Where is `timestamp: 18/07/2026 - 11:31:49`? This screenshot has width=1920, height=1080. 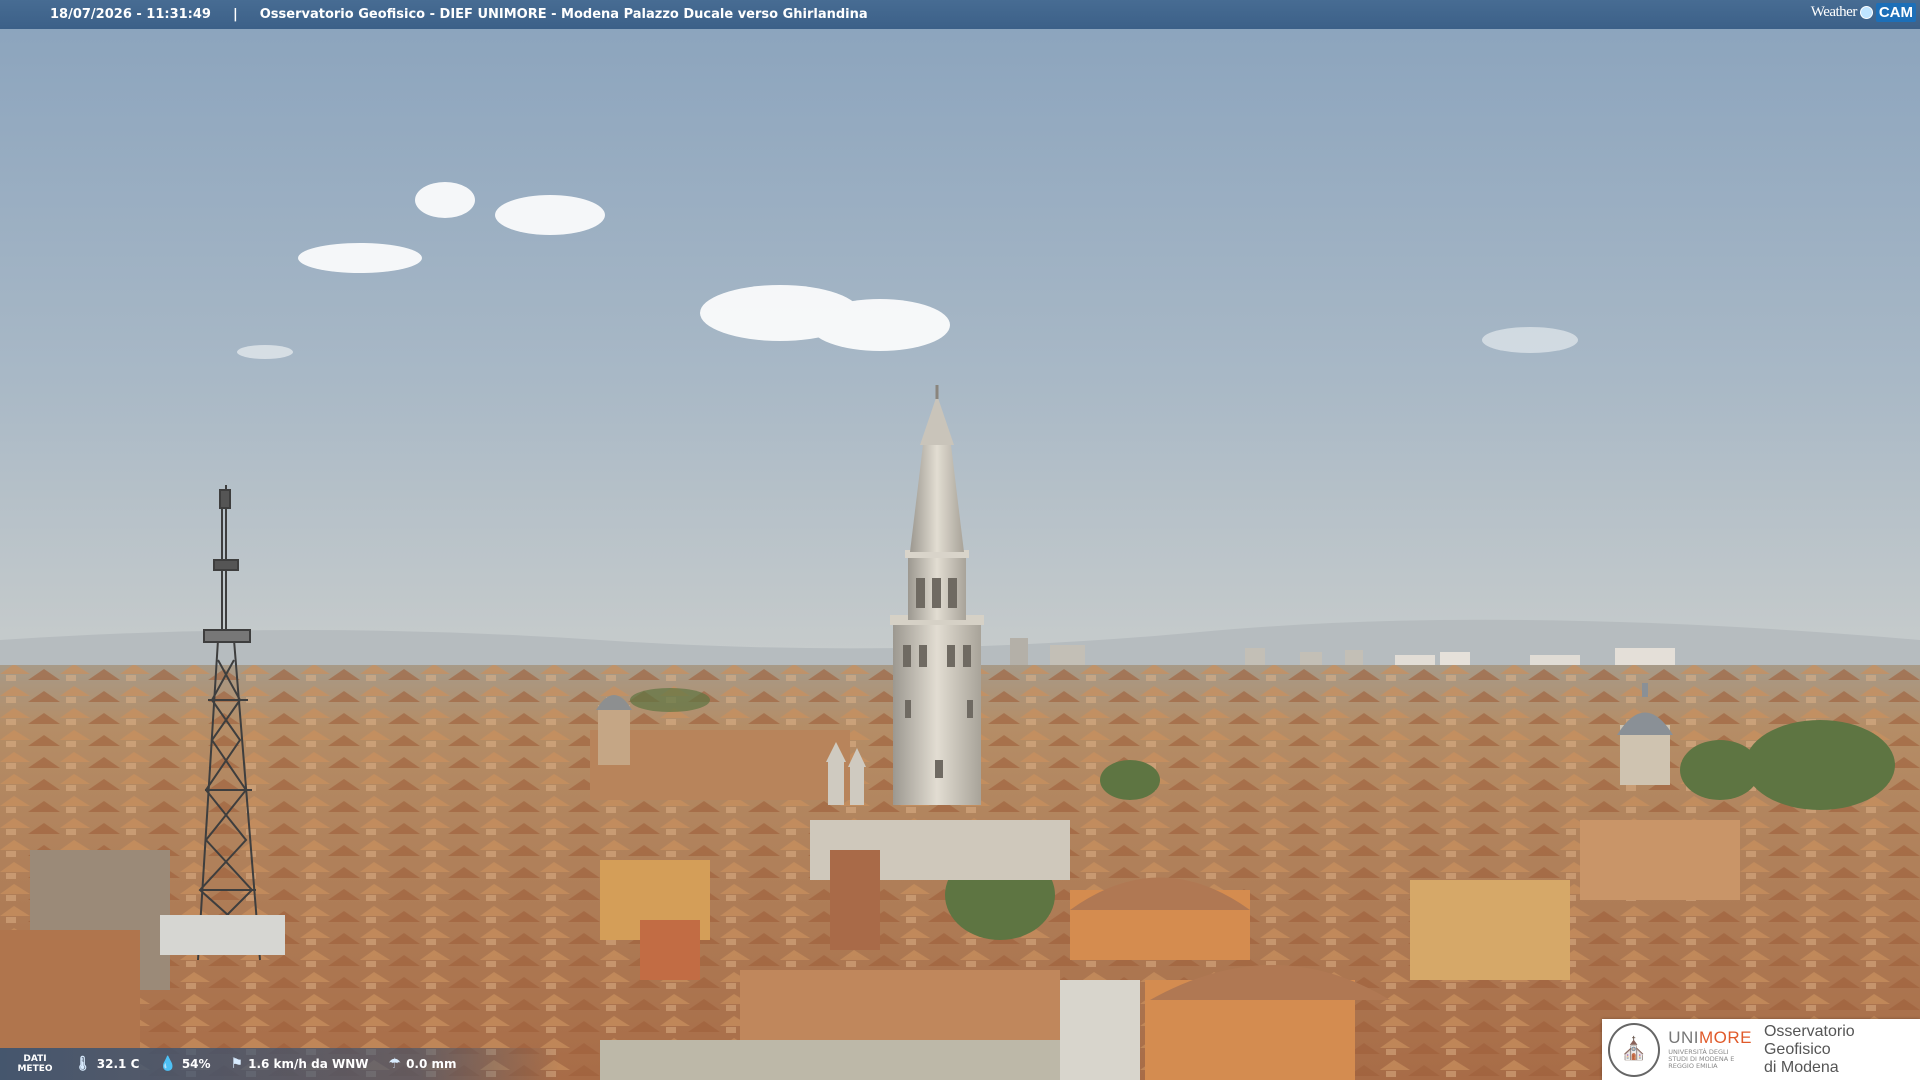 timestamp: 18/07/2026 - 11:31:49 is located at coordinates (130, 14).